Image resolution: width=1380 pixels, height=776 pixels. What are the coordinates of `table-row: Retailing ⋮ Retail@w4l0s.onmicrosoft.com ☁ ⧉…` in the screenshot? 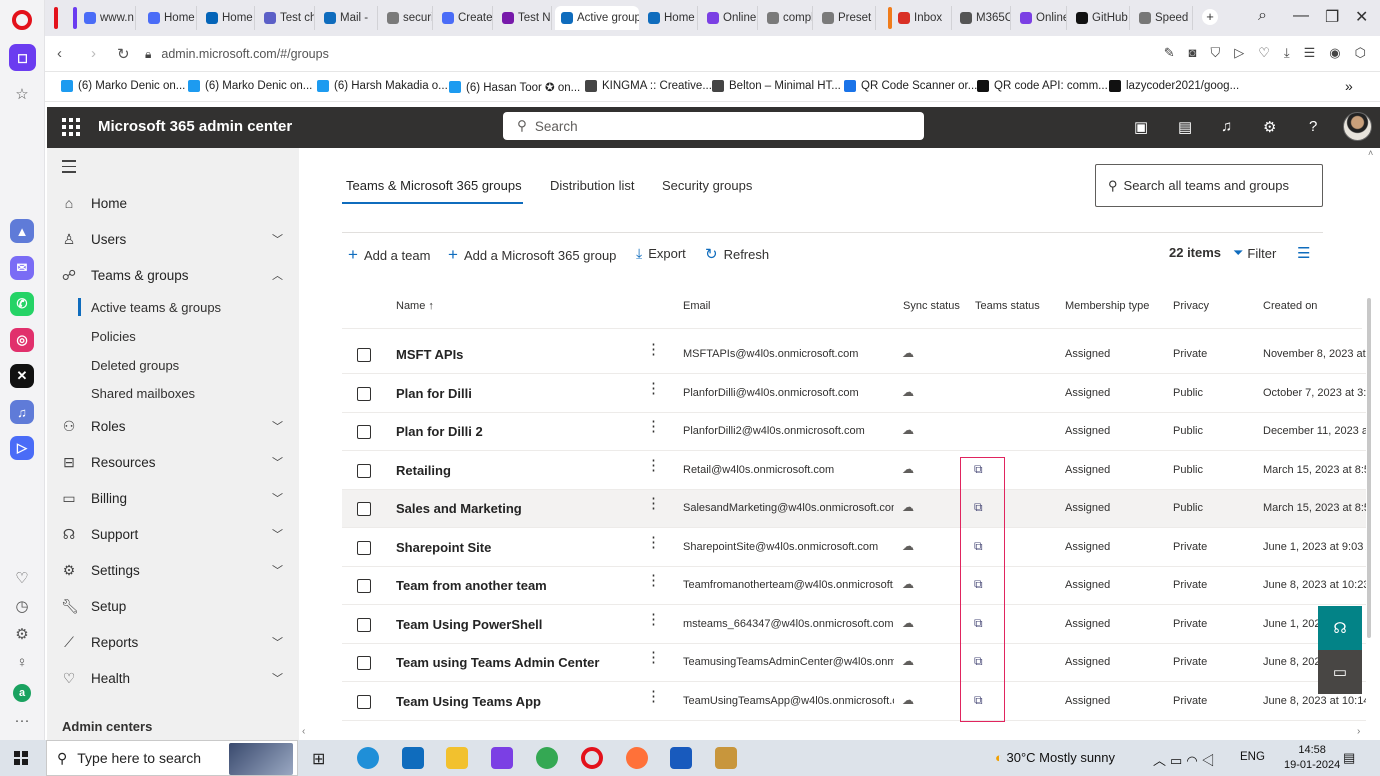 It's located at (854, 471).